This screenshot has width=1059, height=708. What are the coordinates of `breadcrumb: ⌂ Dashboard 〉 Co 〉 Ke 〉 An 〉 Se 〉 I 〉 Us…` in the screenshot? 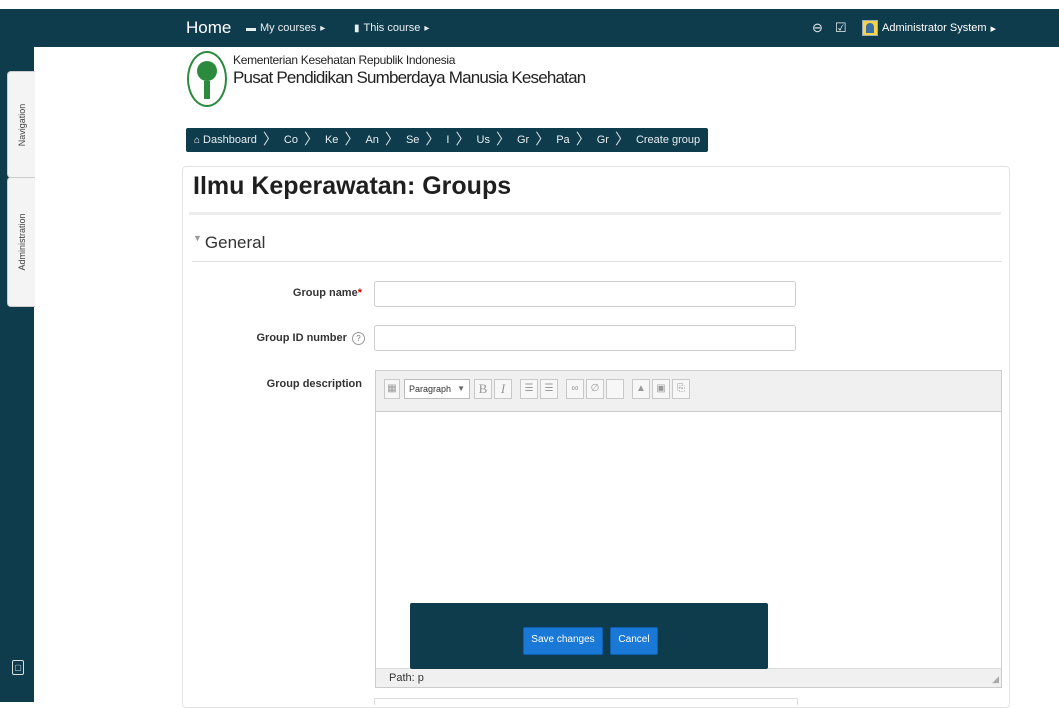 It's located at (447, 140).